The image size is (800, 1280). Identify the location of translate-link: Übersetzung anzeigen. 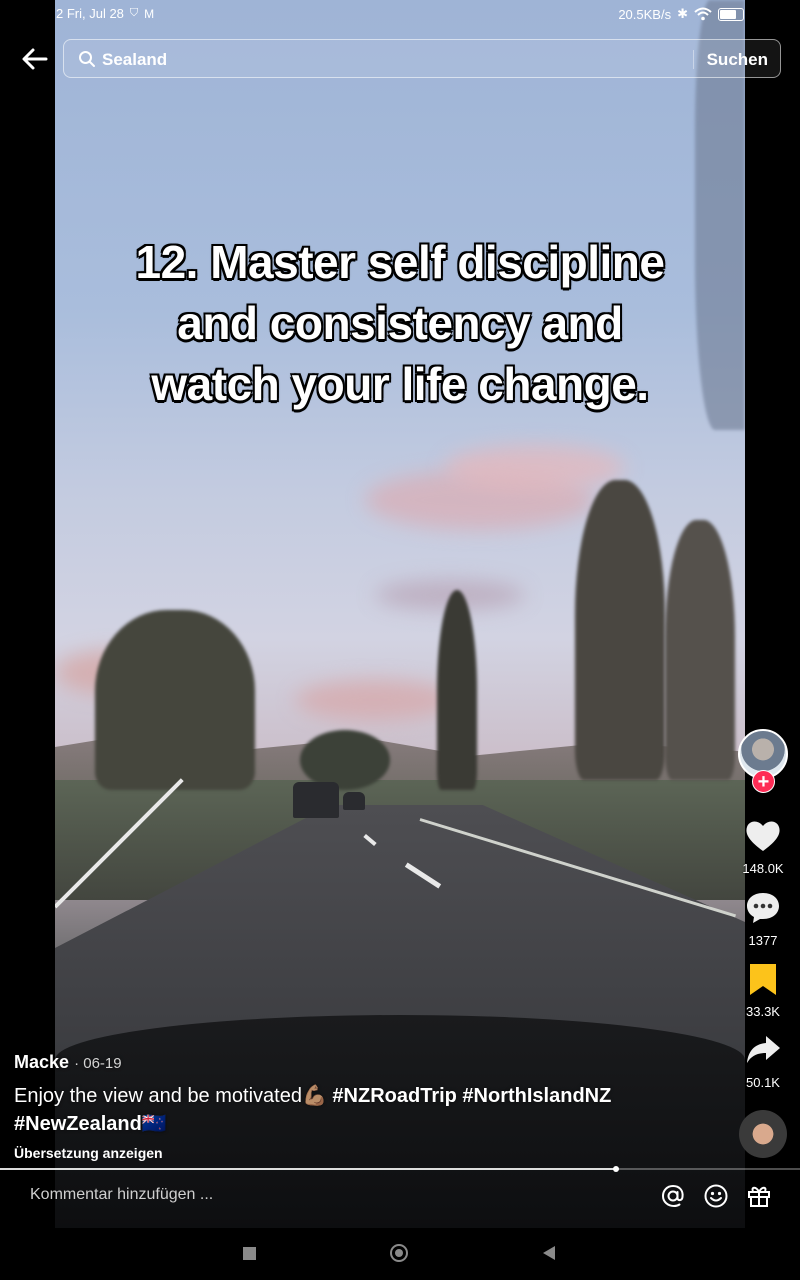
(88, 1153).